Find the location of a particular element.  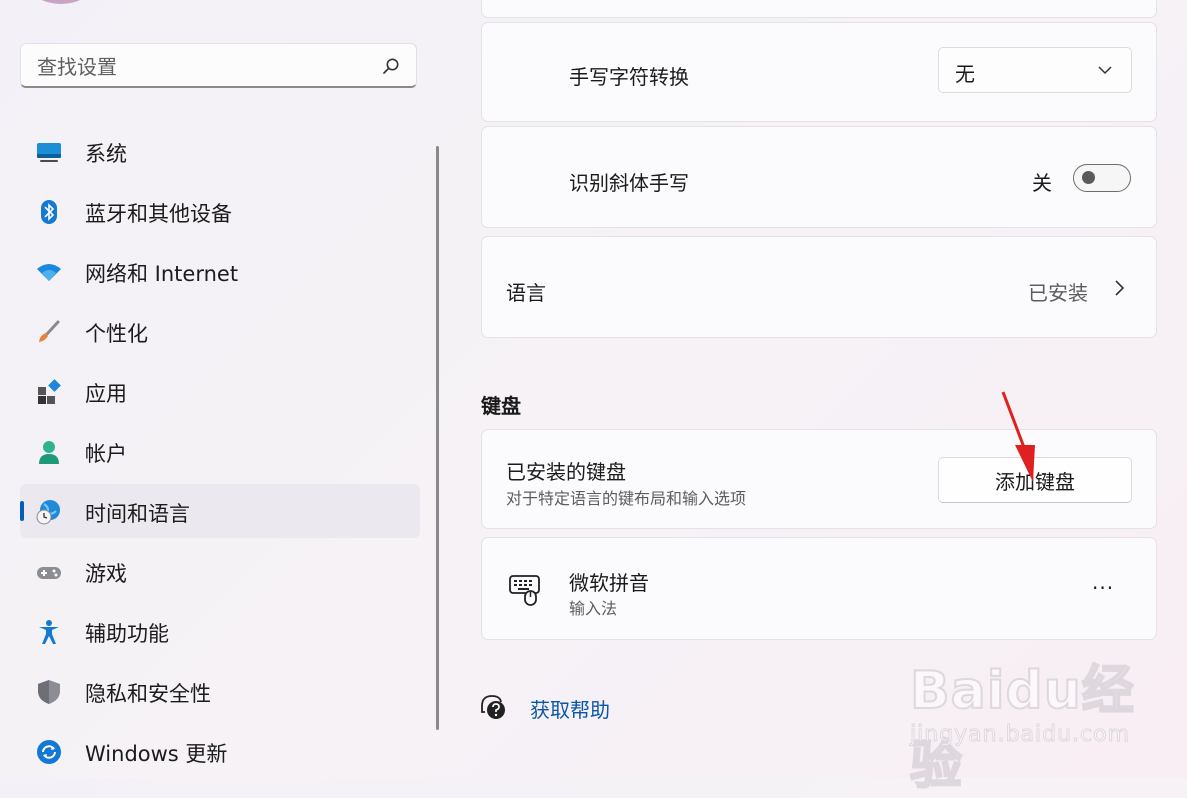

handwriting-conversion-dropdown: 无 is located at coordinates (1035, 70).